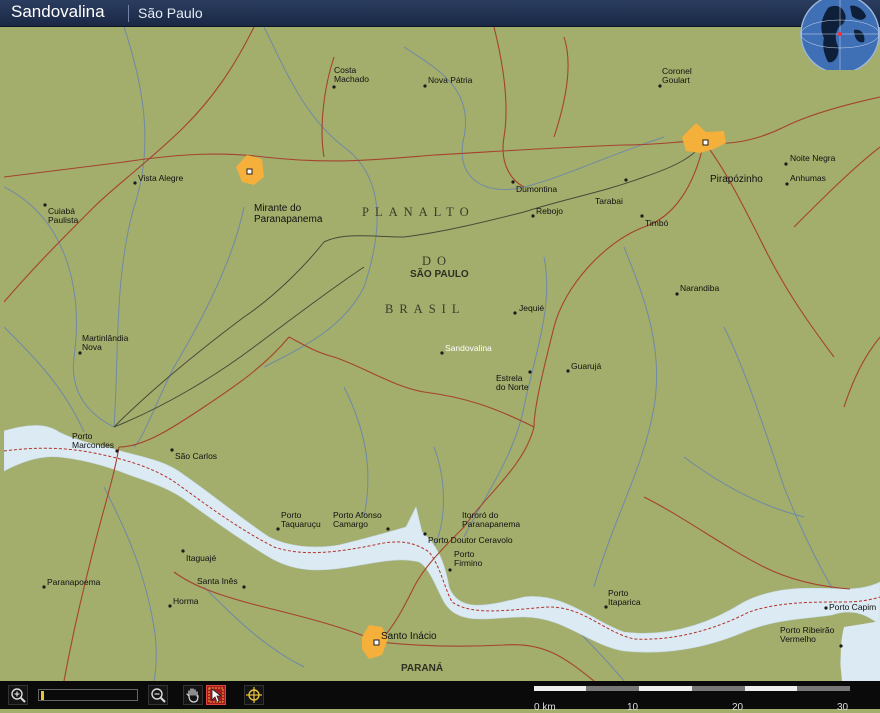  I want to click on zoom-out-button, so click(158, 695).